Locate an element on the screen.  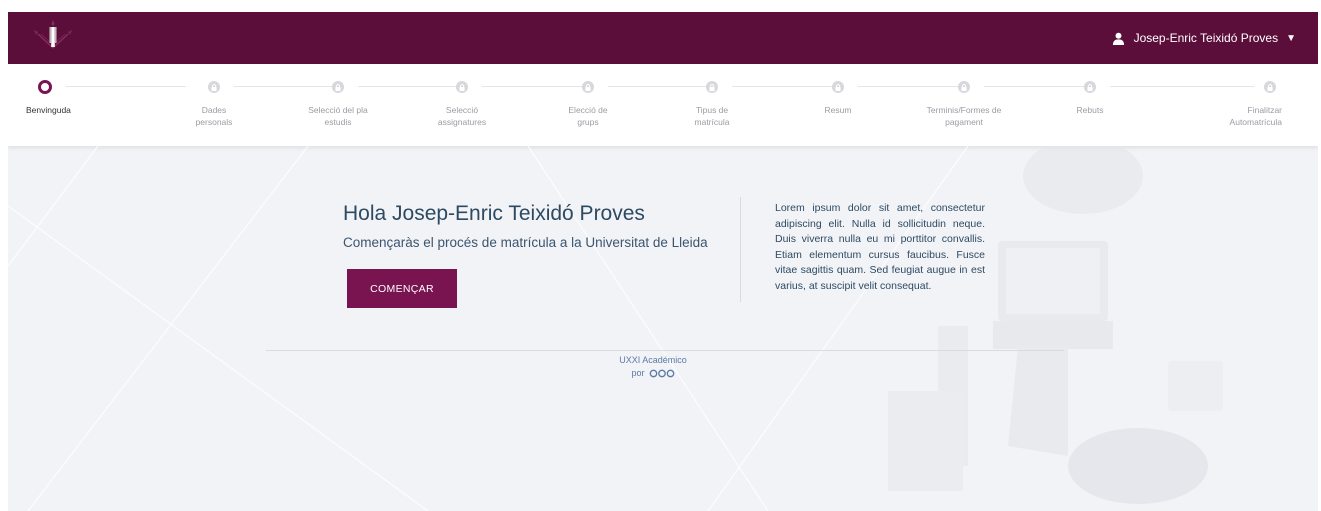
step-benvinguda: Benvinguda is located at coordinates (83, 105).